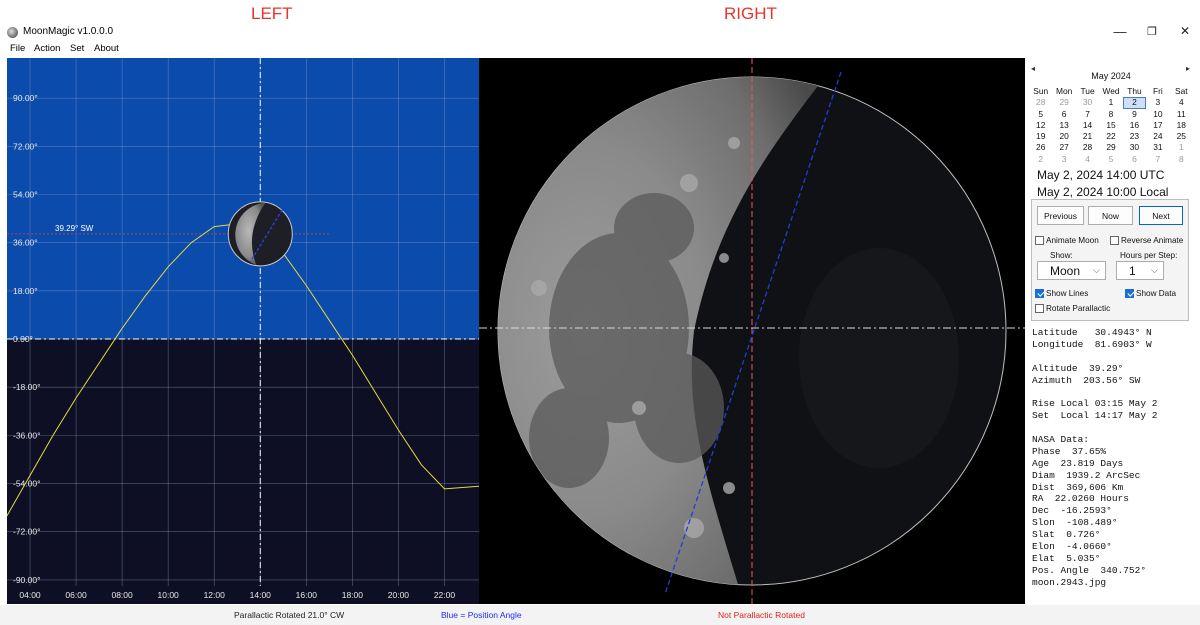 The image size is (1200, 625). What do you see at coordinates (1134, 125) in the screenshot?
I see `calendar-day: 16` at bounding box center [1134, 125].